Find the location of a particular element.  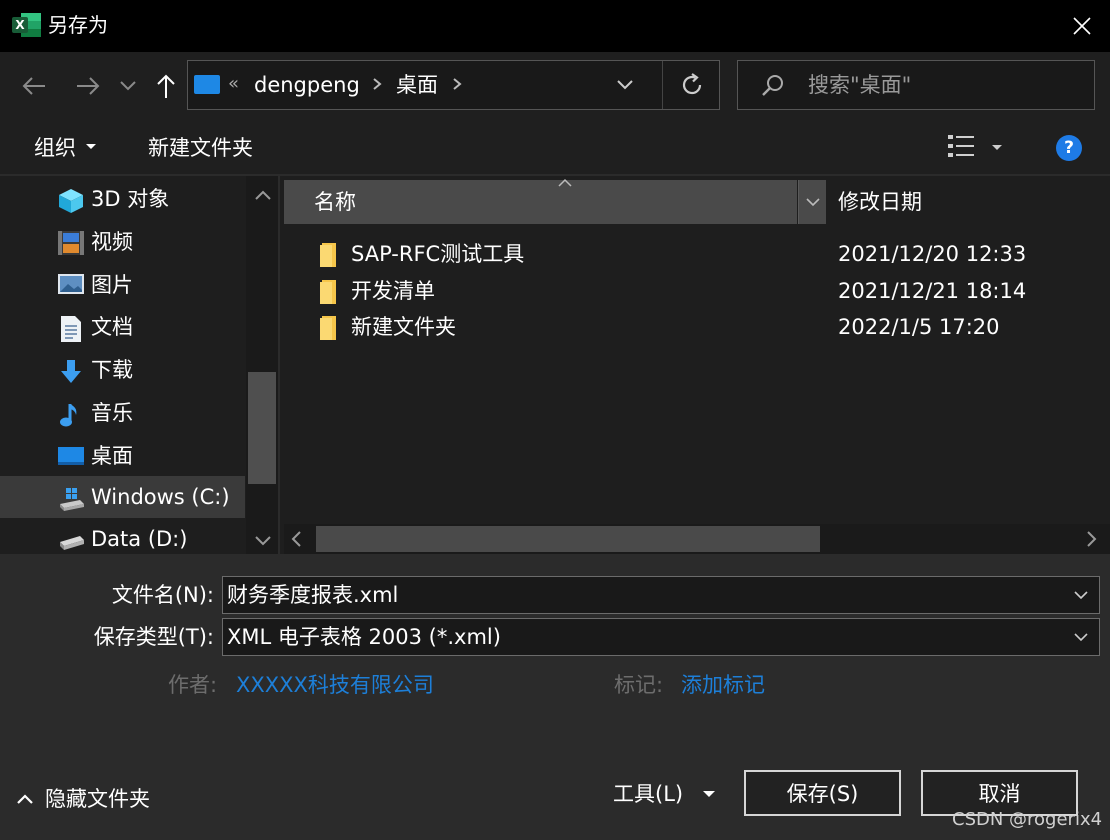

excel-app-icon: X is located at coordinates (27, 25).